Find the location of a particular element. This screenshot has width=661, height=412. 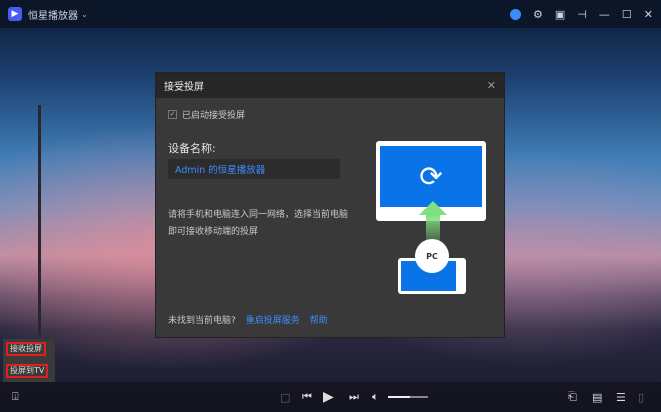

cast-menu: 接收投屏 投屏到TV is located at coordinates (29, 360).